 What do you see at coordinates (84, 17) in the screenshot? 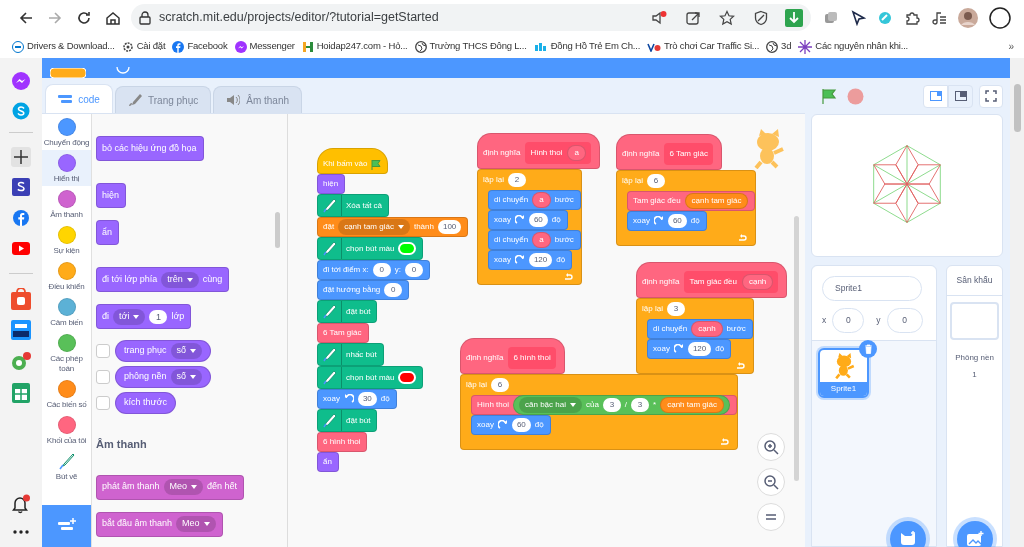
I see `reload-icon` at bounding box center [84, 17].